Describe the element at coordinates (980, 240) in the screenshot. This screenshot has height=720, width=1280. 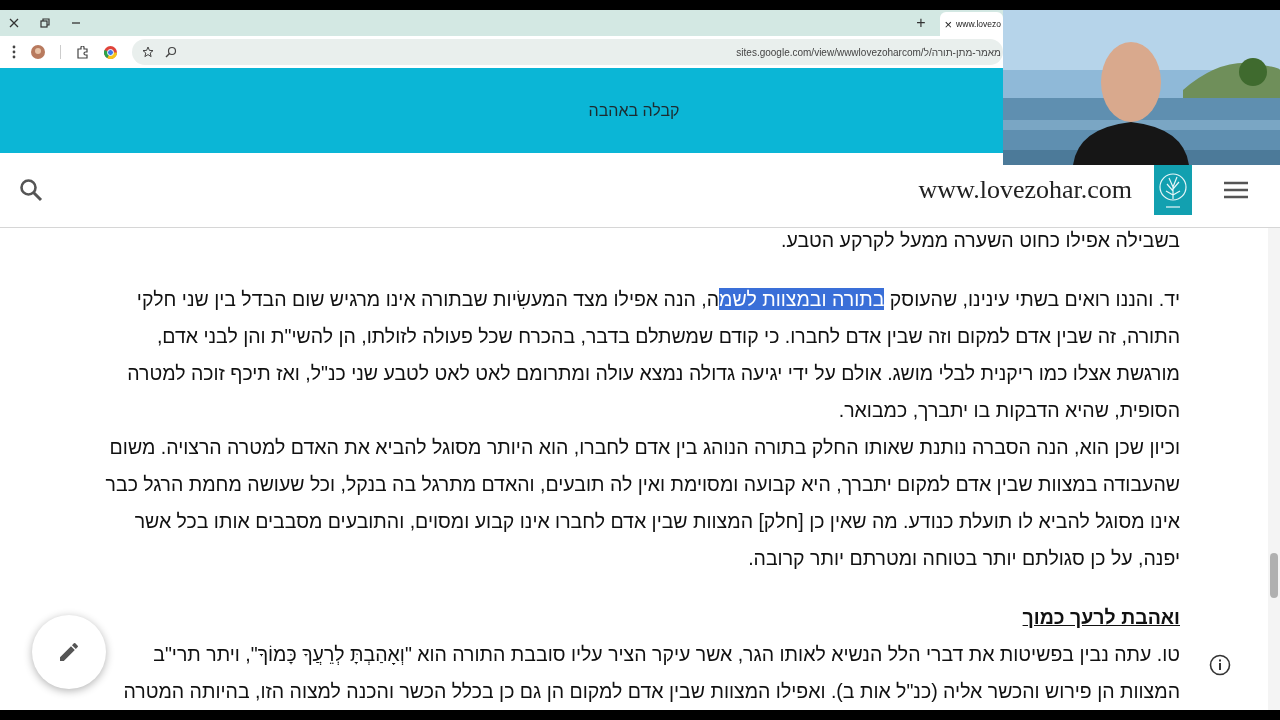
I see `paragraph: בשבילה אפילו כחוט השערה ממעל לקרקע הטבע.` at that location.